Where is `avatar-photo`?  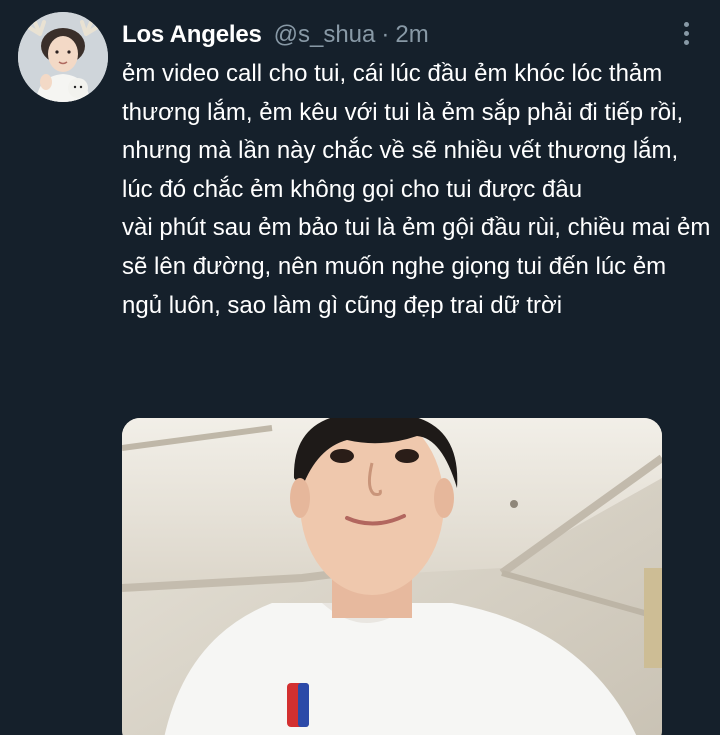 avatar-photo is located at coordinates (63, 57).